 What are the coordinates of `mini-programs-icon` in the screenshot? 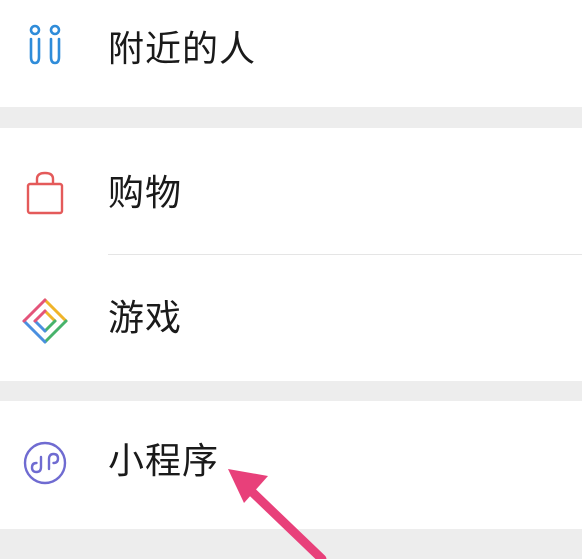 It's located at (45, 463).